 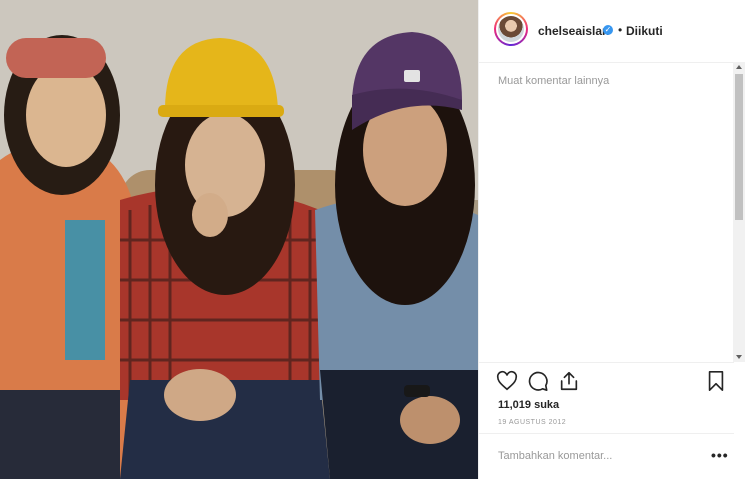 What do you see at coordinates (573, 31) in the screenshot?
I see `username-link: chelseaislan` at bounding box center [573, 31].